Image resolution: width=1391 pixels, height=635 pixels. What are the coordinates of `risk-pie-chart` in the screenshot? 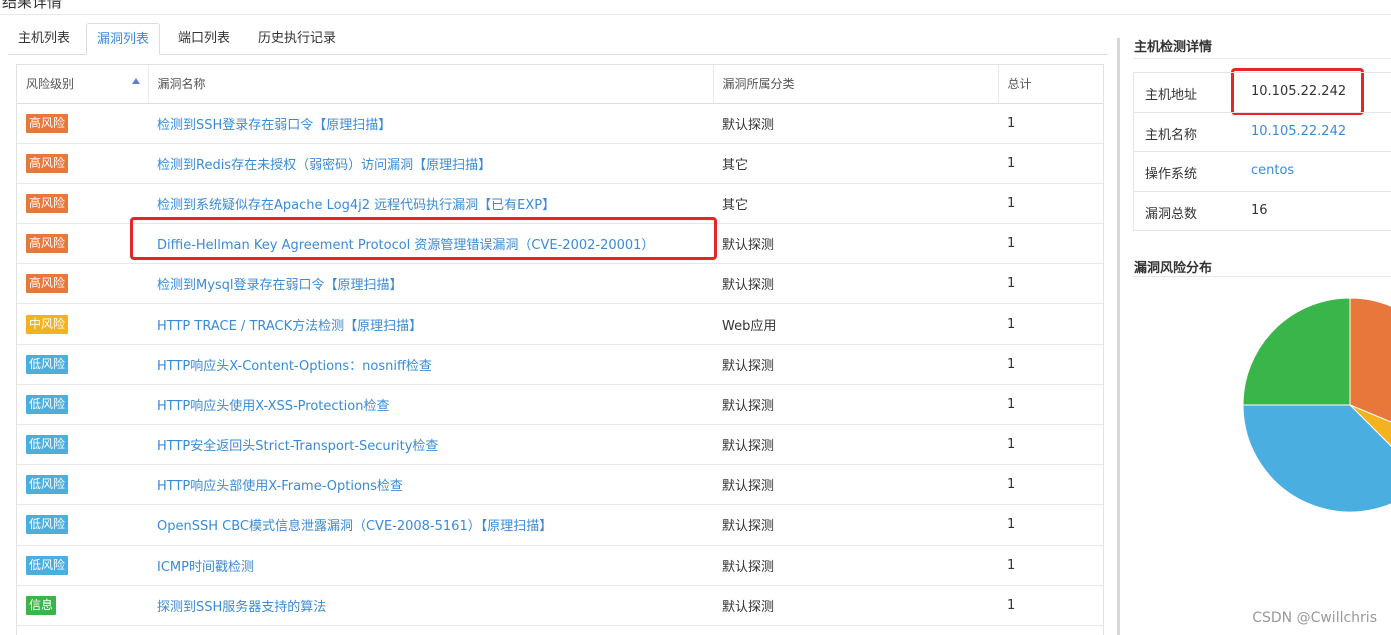 It's located at (1317, 405).